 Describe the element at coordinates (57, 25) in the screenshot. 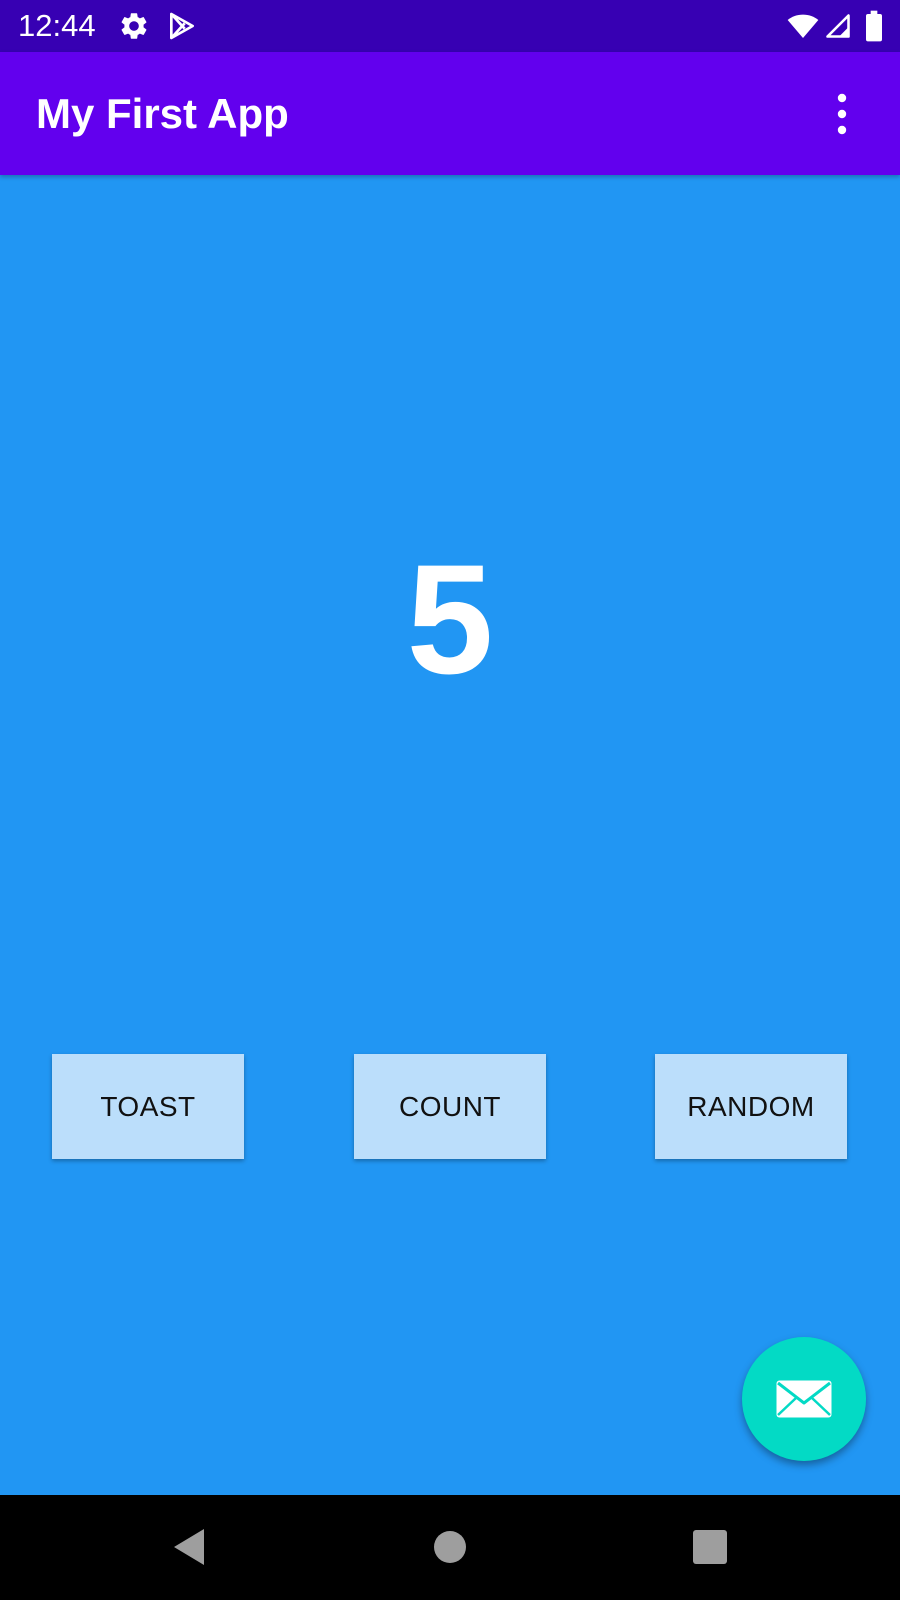

I see `status-time: 12:44` at that location.